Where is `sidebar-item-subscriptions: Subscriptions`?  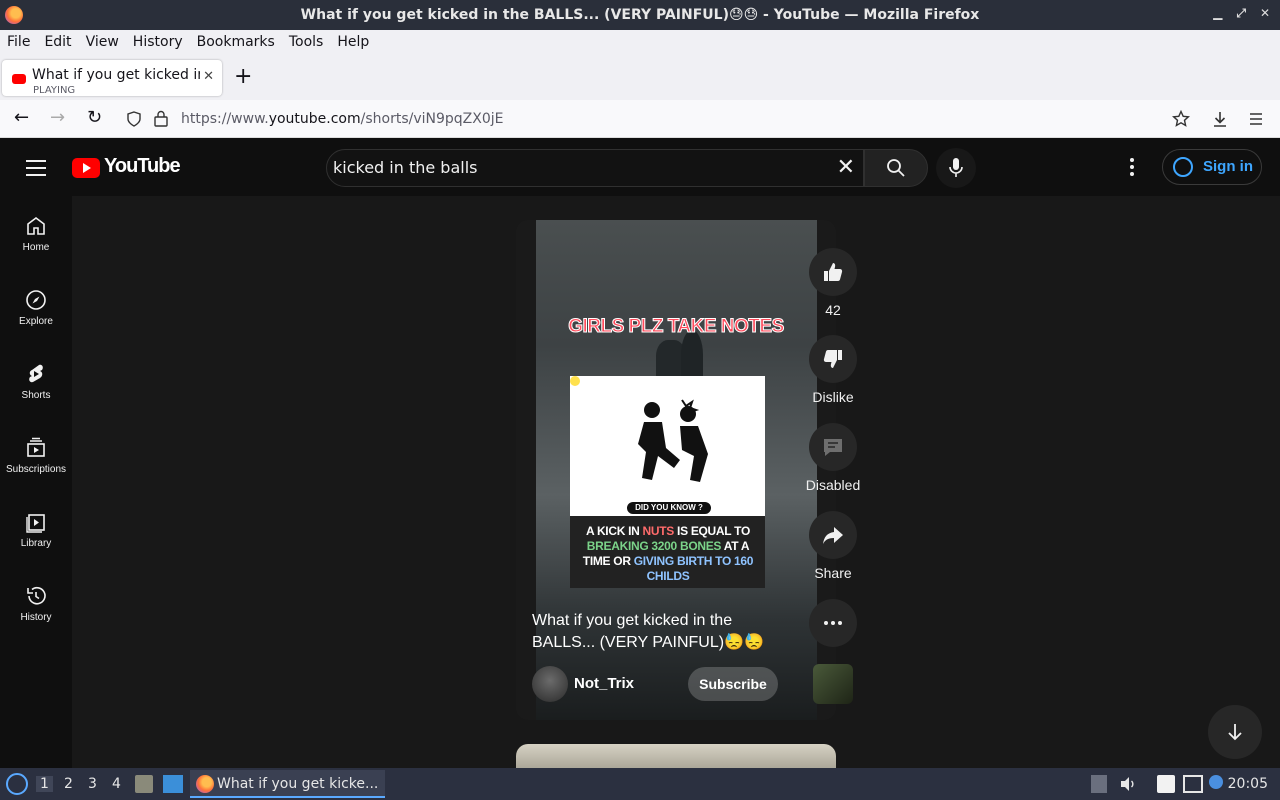
sidebar-item-subscriptions: Subscriptions is located at coordinates (36, 453).